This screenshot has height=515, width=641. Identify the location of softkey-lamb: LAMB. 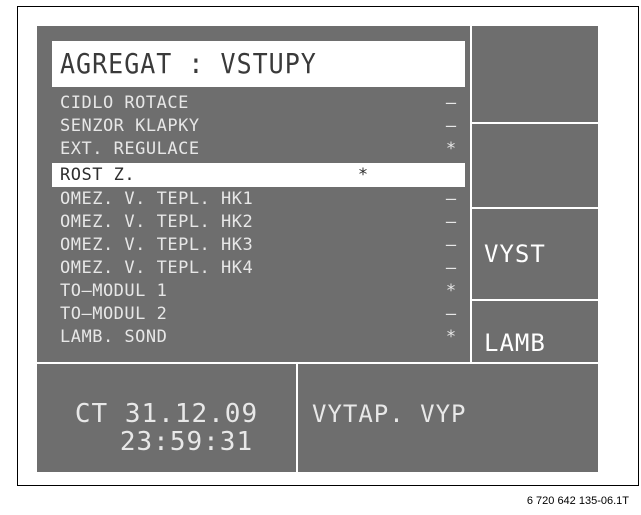
(515, 343).